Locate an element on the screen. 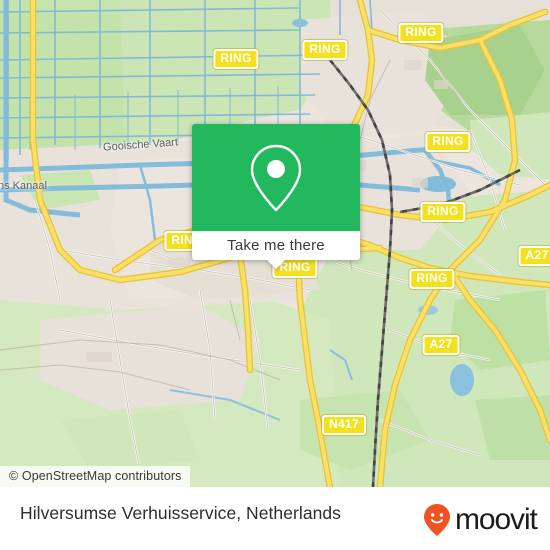 The width and height of the screenshot is (550, 550). road-shield: N417 is located at coordinates (344, 425).